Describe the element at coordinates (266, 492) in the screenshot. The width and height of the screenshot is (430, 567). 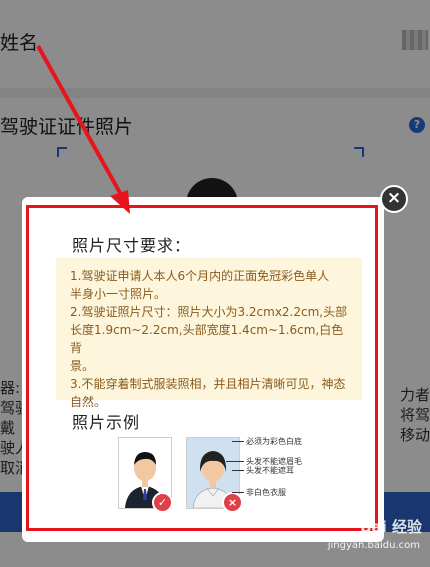
I see `annotation-clothing: 非白色衣服` at that location.